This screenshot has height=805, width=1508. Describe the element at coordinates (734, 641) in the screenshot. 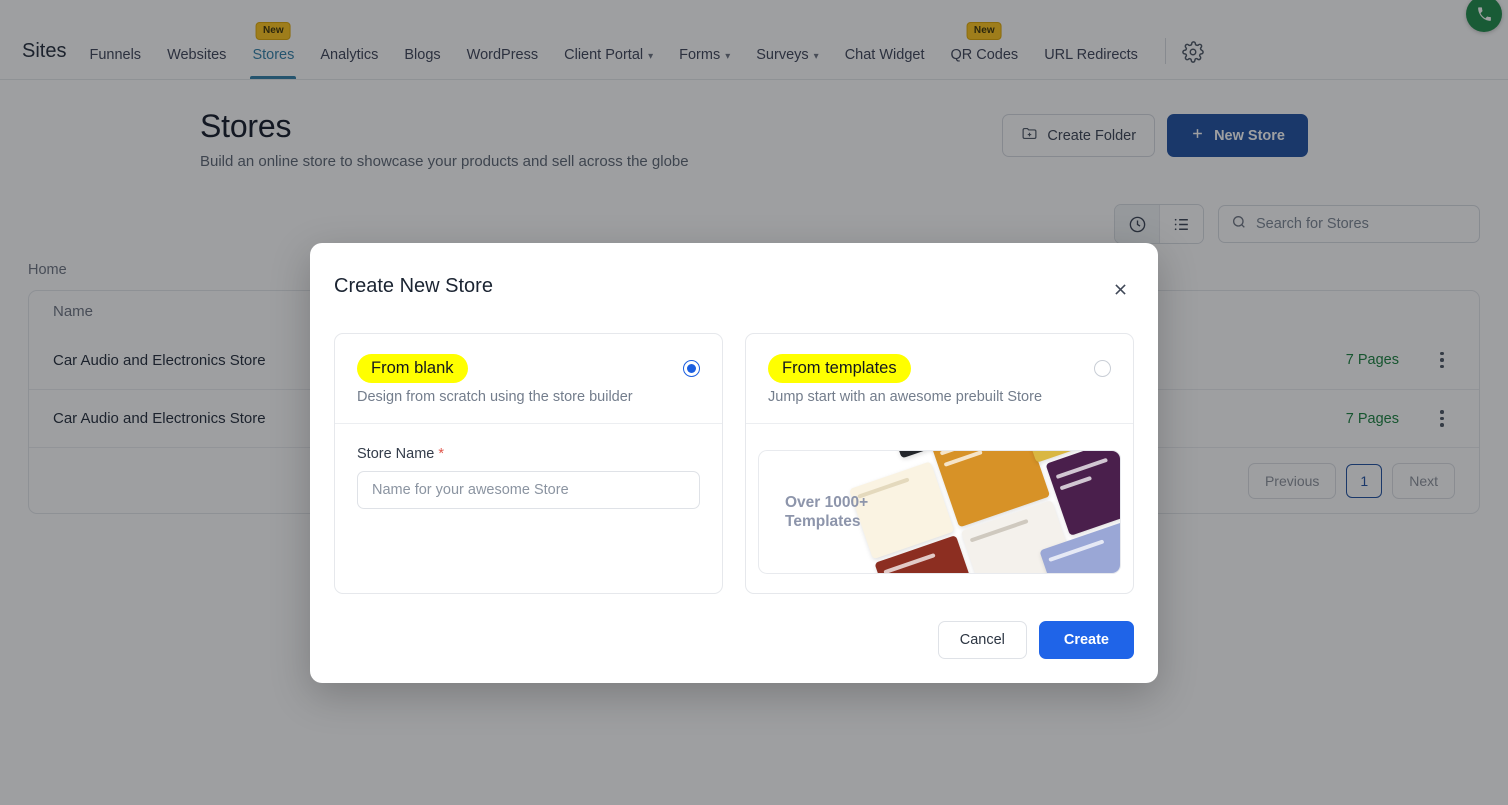

I see `modal-footer: Cancel Create` at that location.